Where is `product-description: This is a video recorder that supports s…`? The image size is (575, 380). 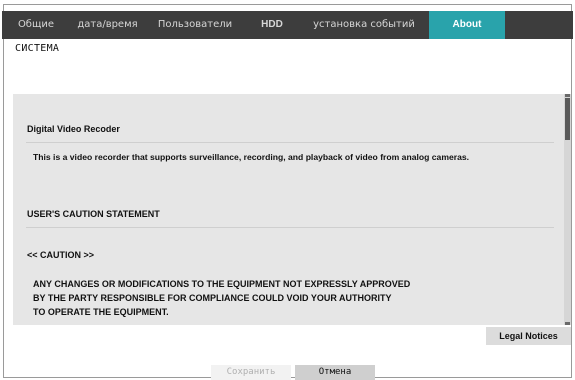 product-description: This is a video recorder that supports s… is located at coordinates (251, 157).